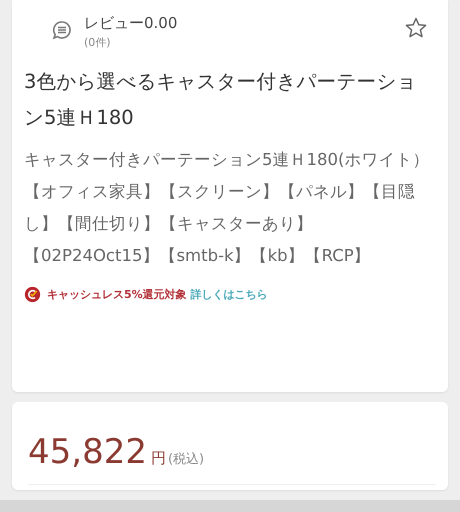  What do you see at coordinates (229, 294) in the screenshot?
I see `details-link: 詳しくはこちら` at bounding box center [229, 294].